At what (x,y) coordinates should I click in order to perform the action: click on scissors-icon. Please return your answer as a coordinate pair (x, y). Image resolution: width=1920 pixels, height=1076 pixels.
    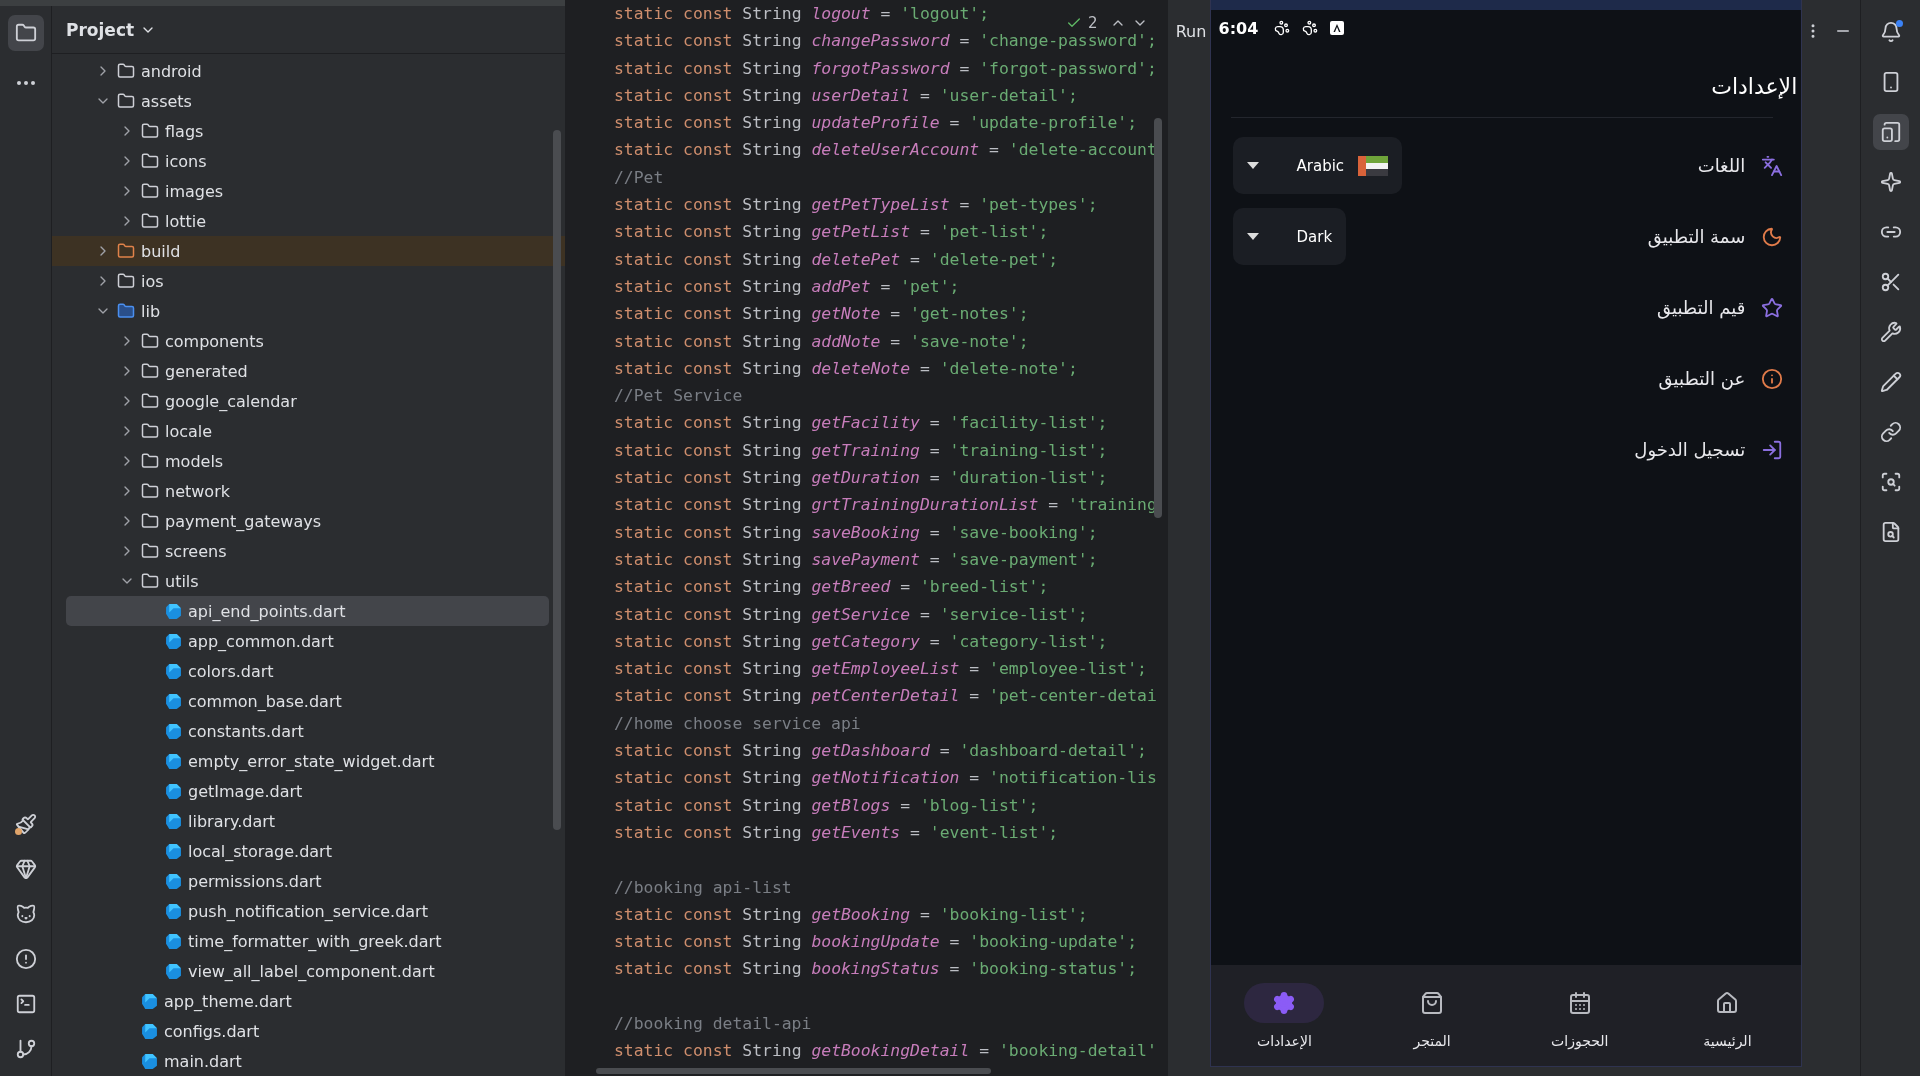
    Looking at the image, I should click on (1890, 282).